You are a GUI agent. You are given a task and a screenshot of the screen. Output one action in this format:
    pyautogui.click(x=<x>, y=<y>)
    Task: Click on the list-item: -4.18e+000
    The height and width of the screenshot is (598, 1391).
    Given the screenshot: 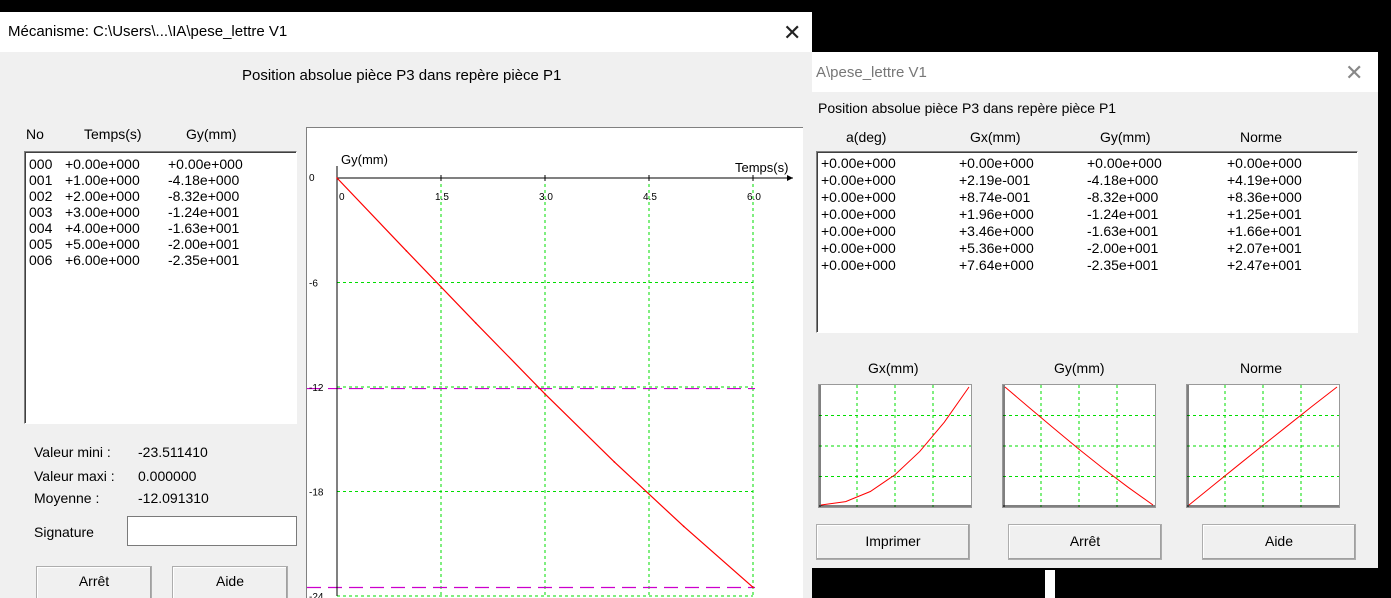 What is the action you would take?
    pyautogui.click(x=203, y=180)
    